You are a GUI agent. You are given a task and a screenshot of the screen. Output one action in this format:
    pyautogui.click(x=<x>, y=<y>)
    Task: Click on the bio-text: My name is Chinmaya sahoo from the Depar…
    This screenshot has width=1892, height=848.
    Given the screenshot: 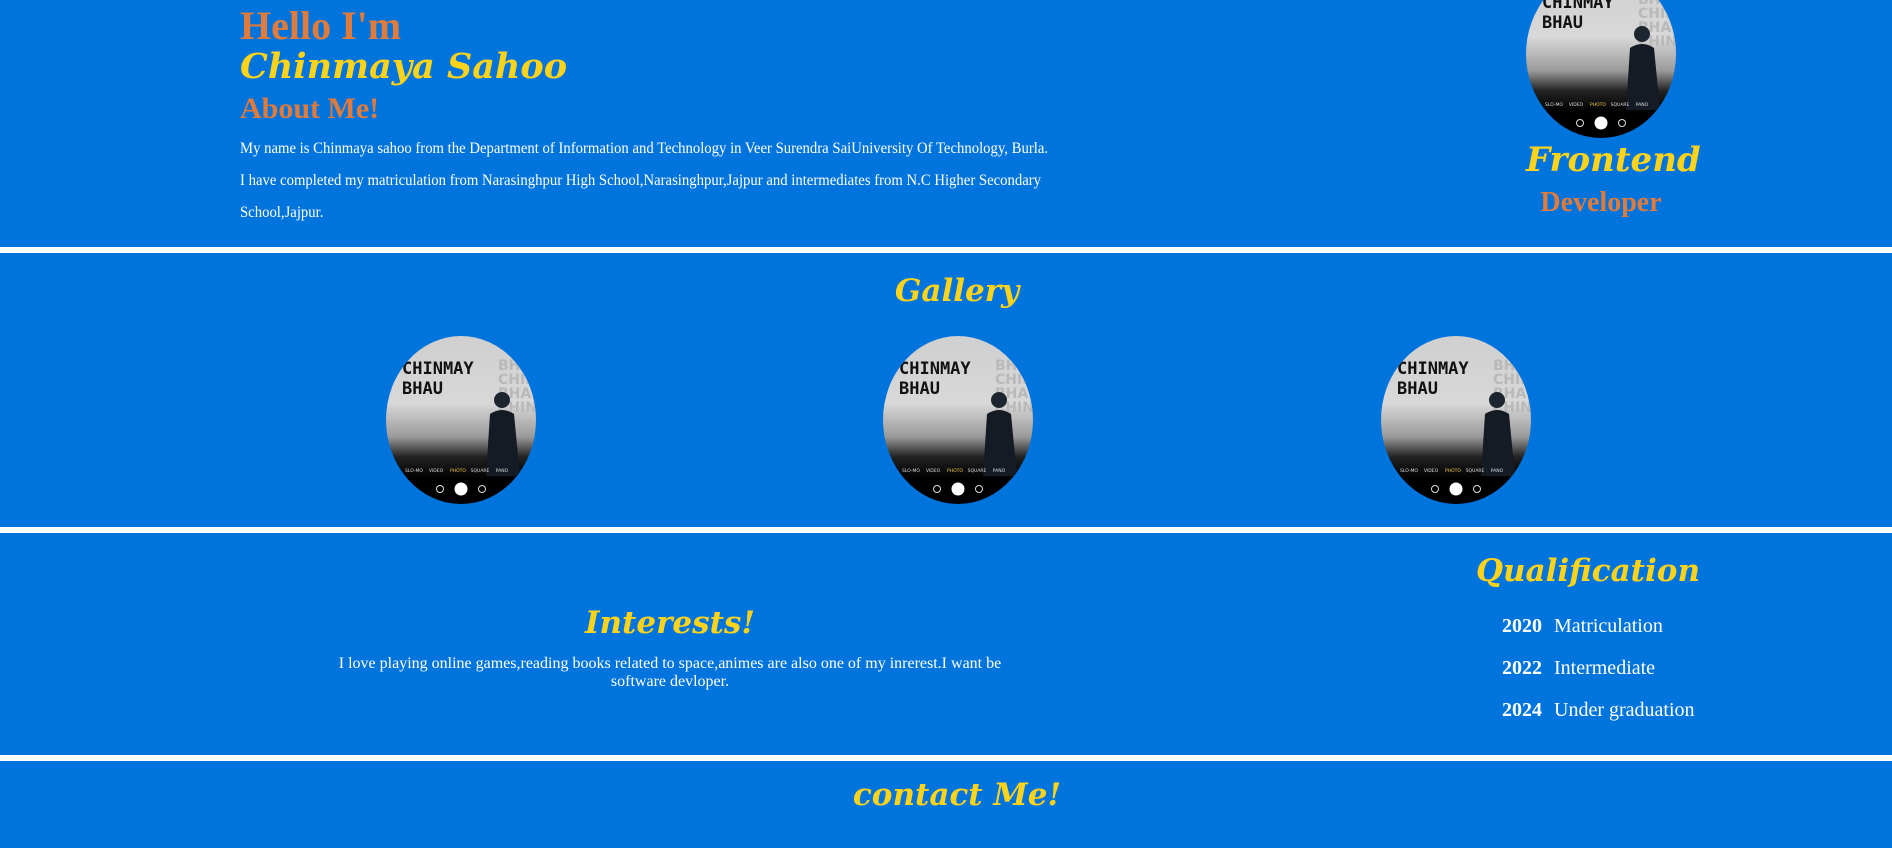 What is the action you would take?
    pyautogui.click(x=644, y=180)
    